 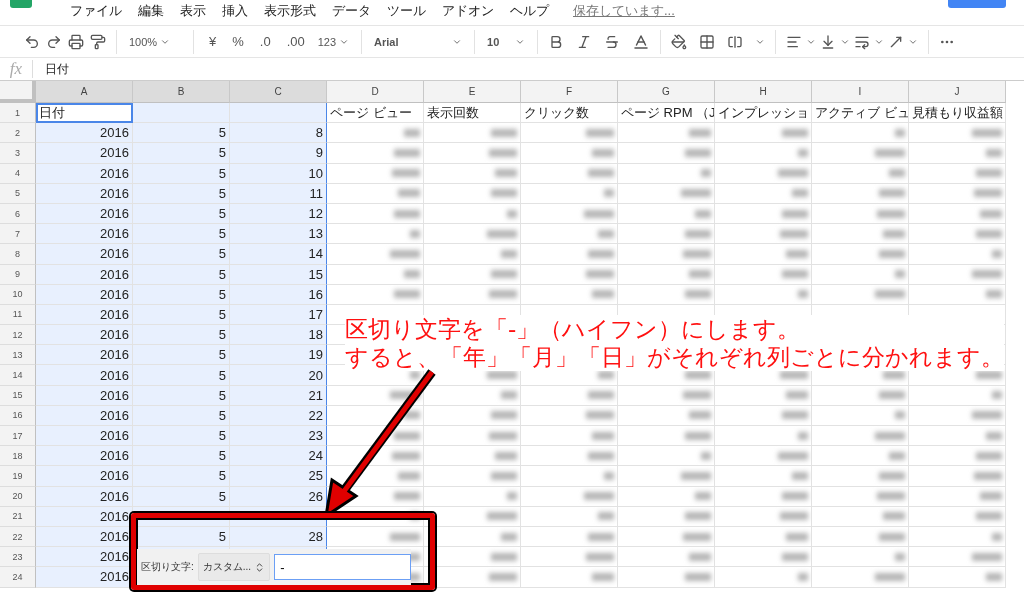 I want to click on column-header: D, so click(x=375, y=92).